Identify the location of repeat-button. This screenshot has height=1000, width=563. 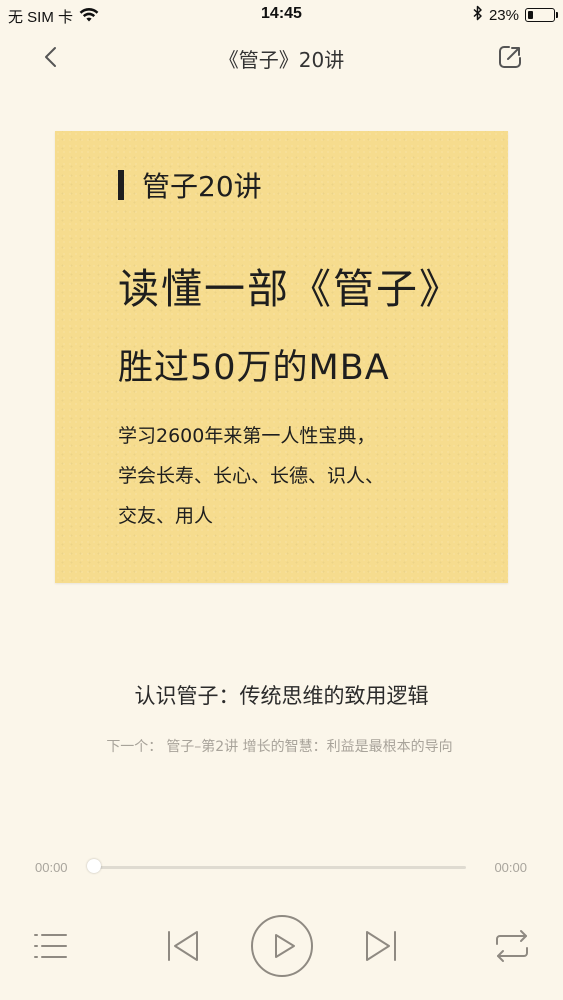
(512, 946).